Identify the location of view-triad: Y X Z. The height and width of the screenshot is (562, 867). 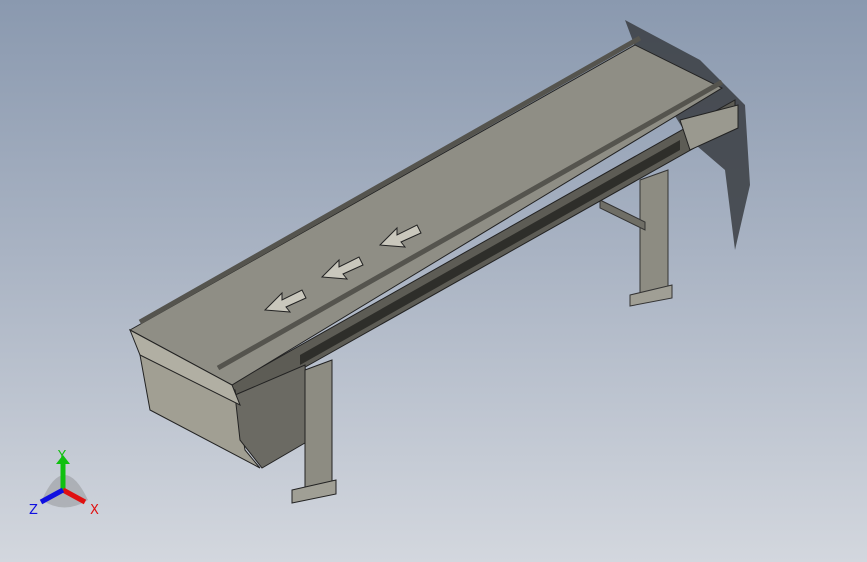
(65, 485).